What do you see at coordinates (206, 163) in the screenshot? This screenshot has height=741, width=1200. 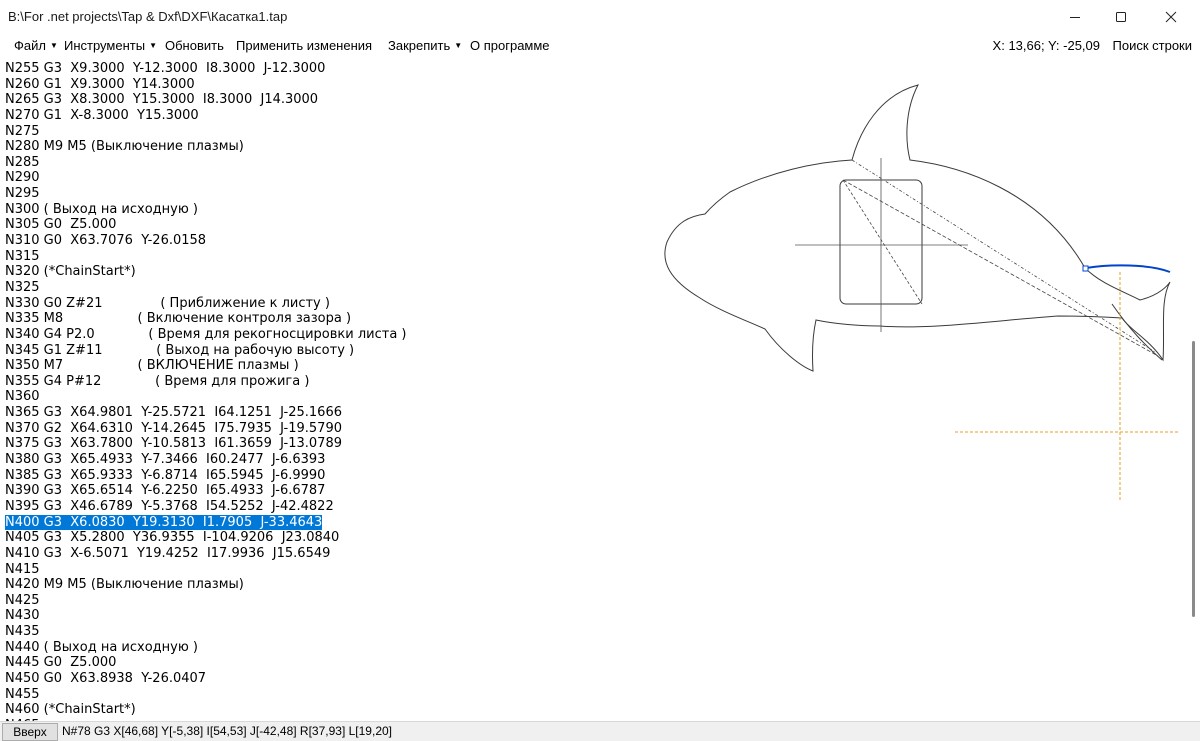 I see `code-line: N285` at bounding box center [206, 163].